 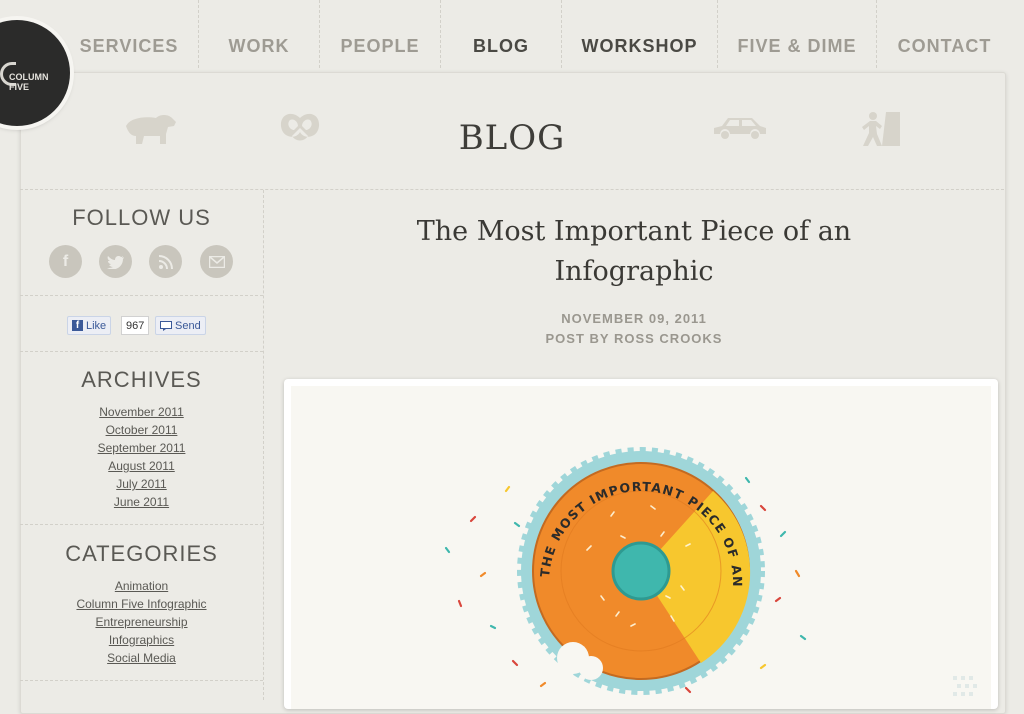 I want to click on nav-workshop: WORKSHOP, so click(x=639, y=35).